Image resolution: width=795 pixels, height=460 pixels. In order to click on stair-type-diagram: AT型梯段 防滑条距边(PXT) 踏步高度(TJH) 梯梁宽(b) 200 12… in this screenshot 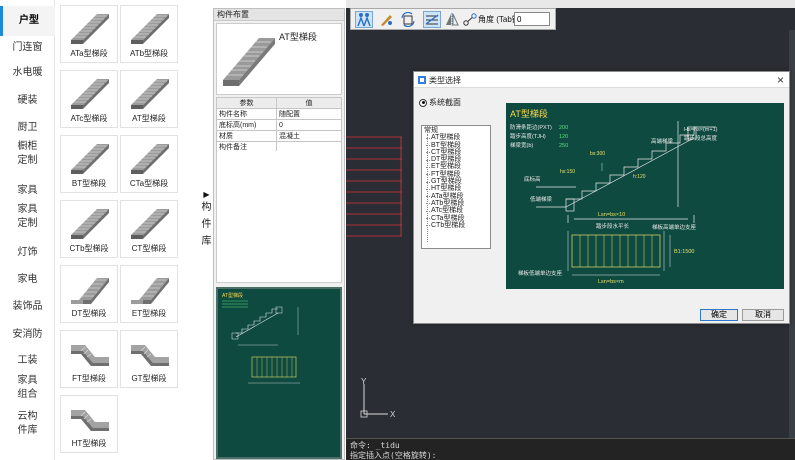, I will do `click(645, 196)`.